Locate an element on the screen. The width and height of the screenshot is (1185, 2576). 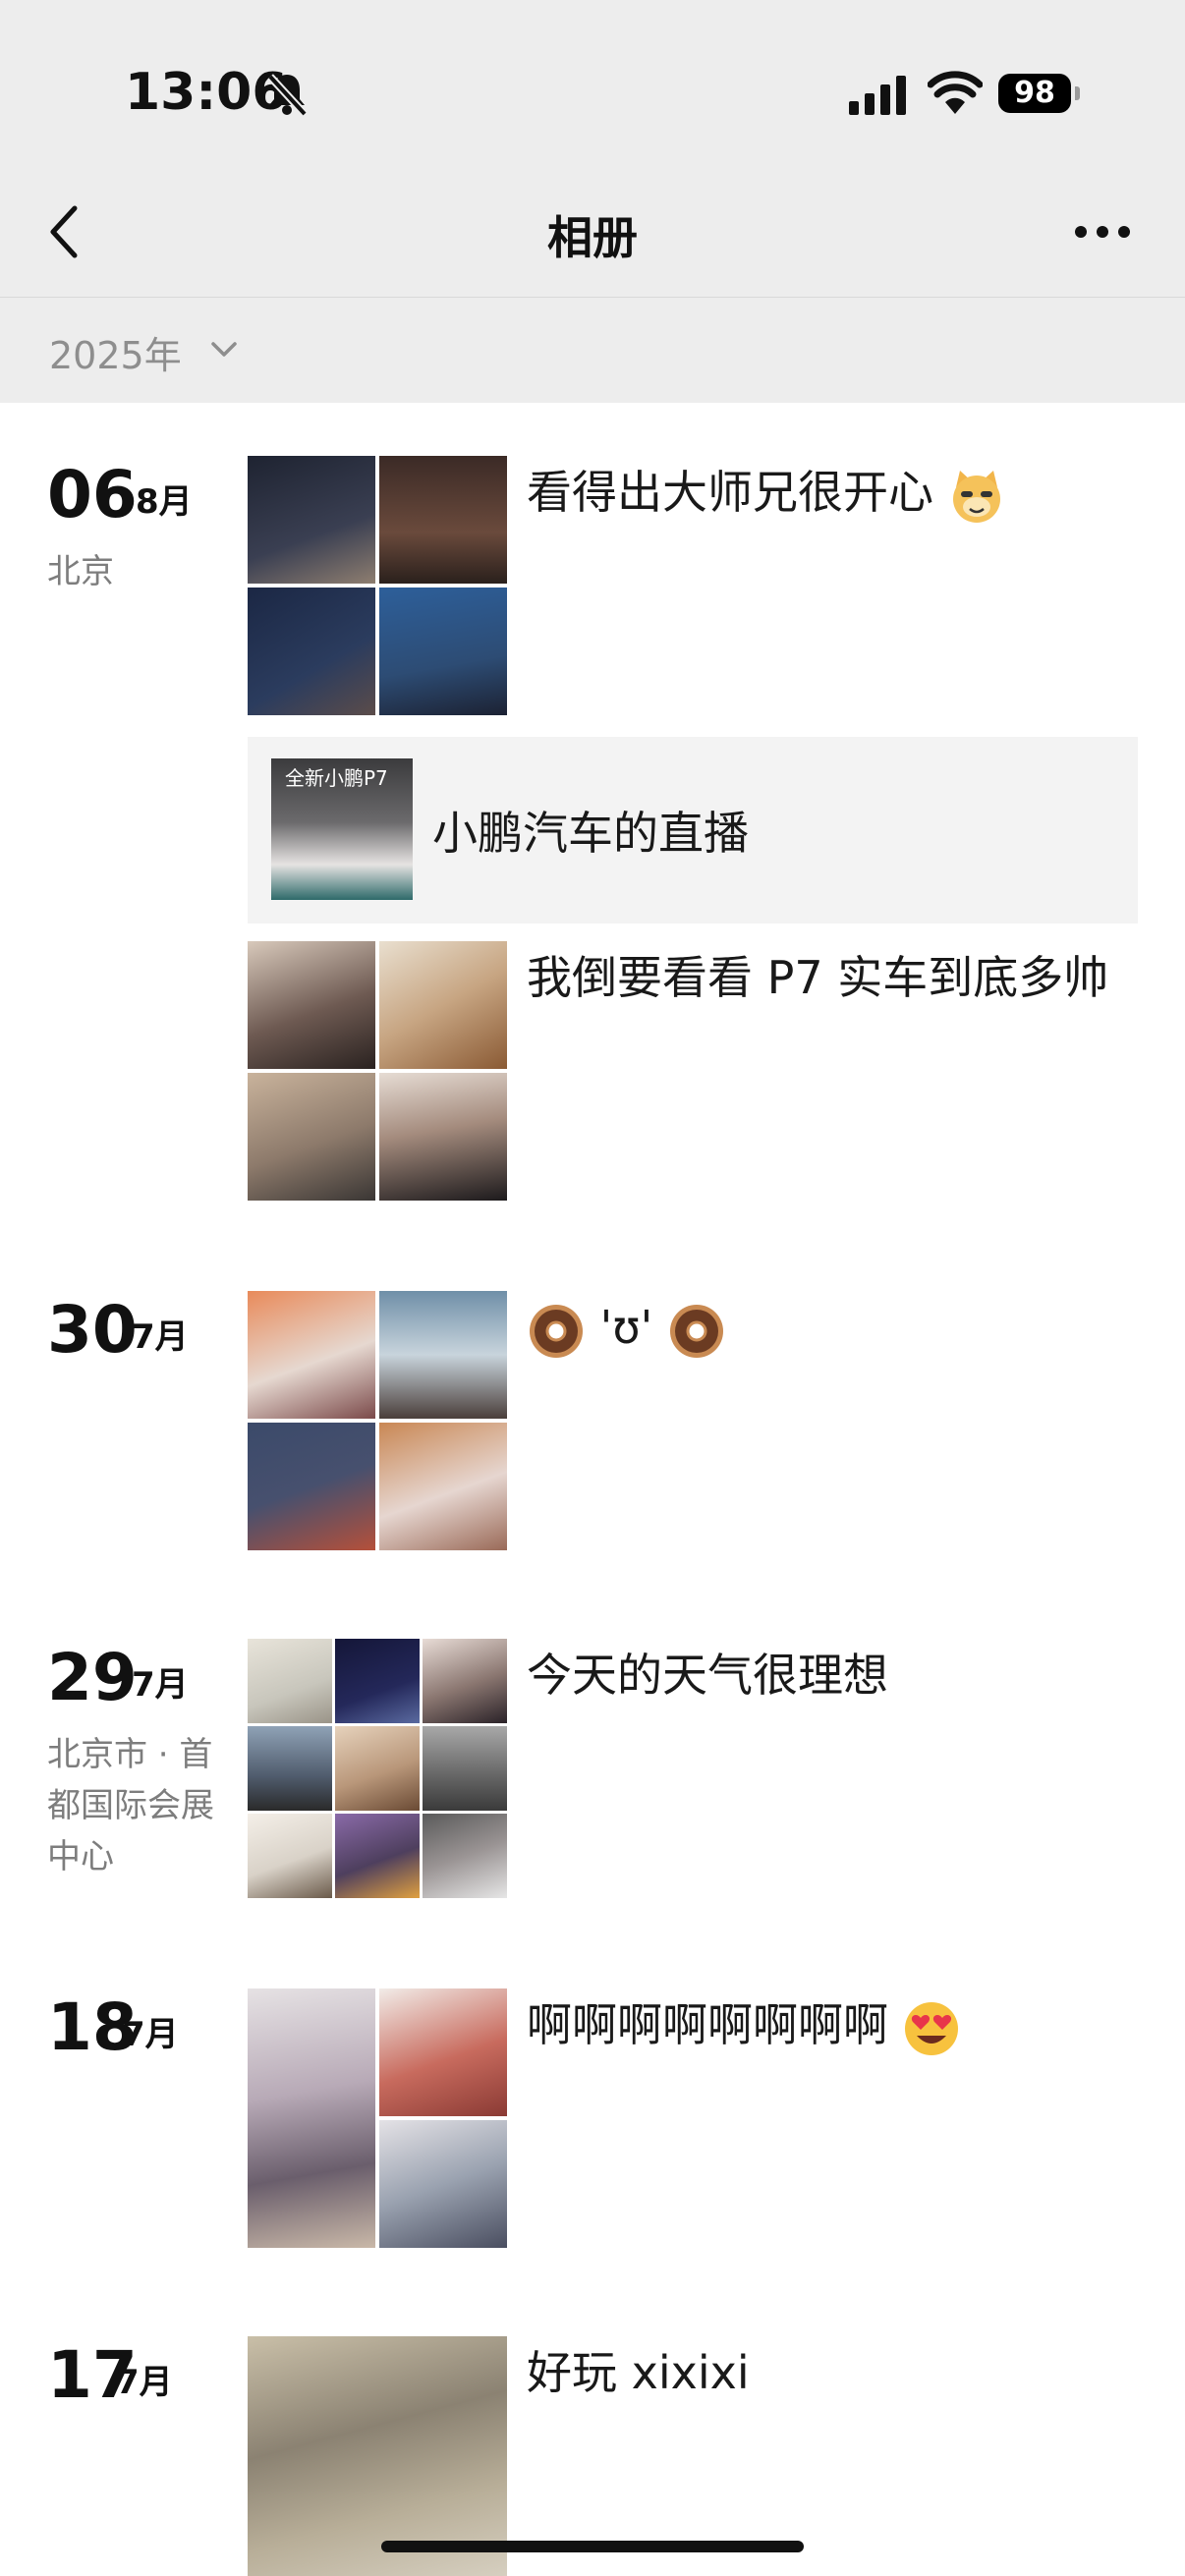
entry-caption: 我倒要看看 P7 实车到底多帅 is located at coordinates (818, 977).